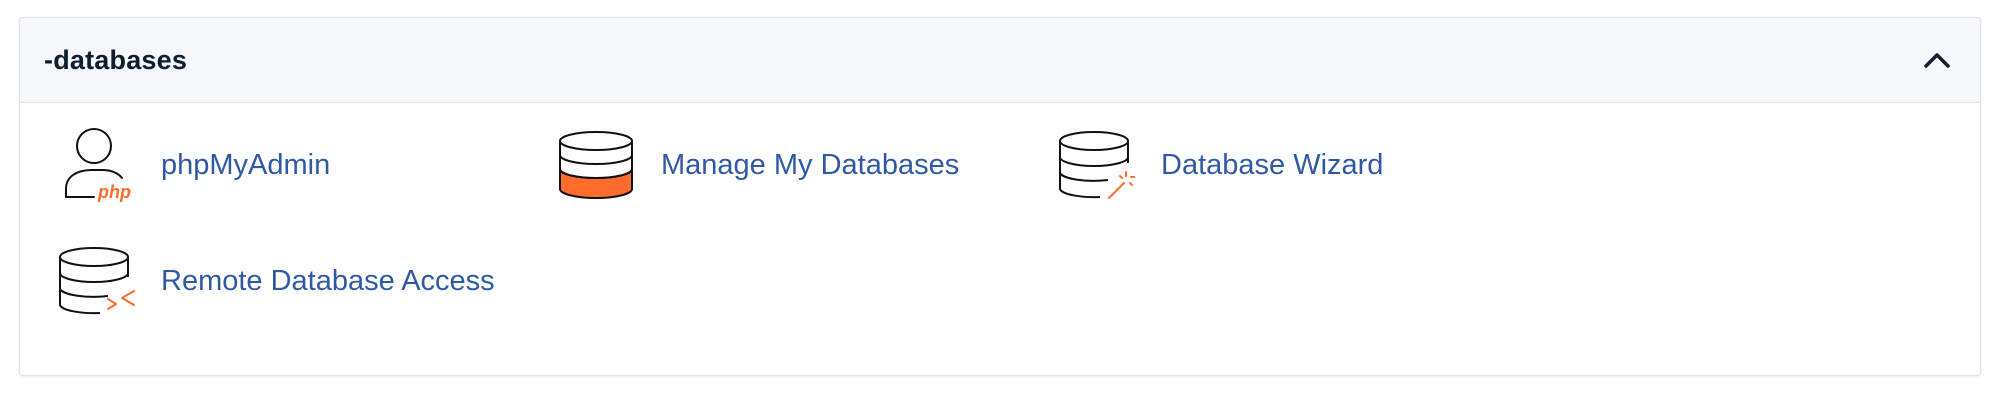  Describe the element at coordinates (96, 281) in the screenshot. I see `remote-database-icon` at that location.